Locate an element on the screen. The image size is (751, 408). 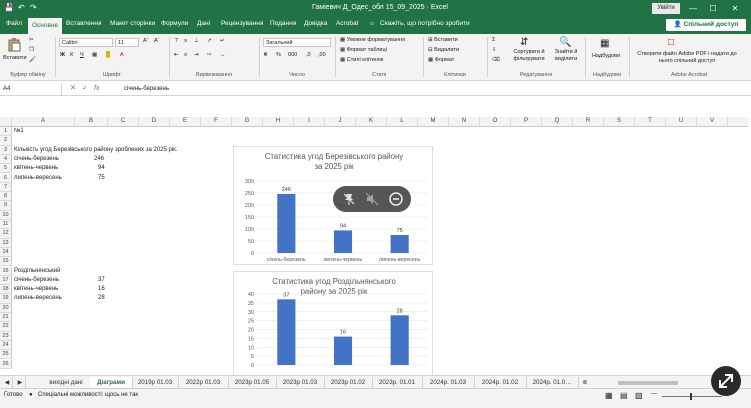
font-size-select: 11 is located at coordinates (127, 42).